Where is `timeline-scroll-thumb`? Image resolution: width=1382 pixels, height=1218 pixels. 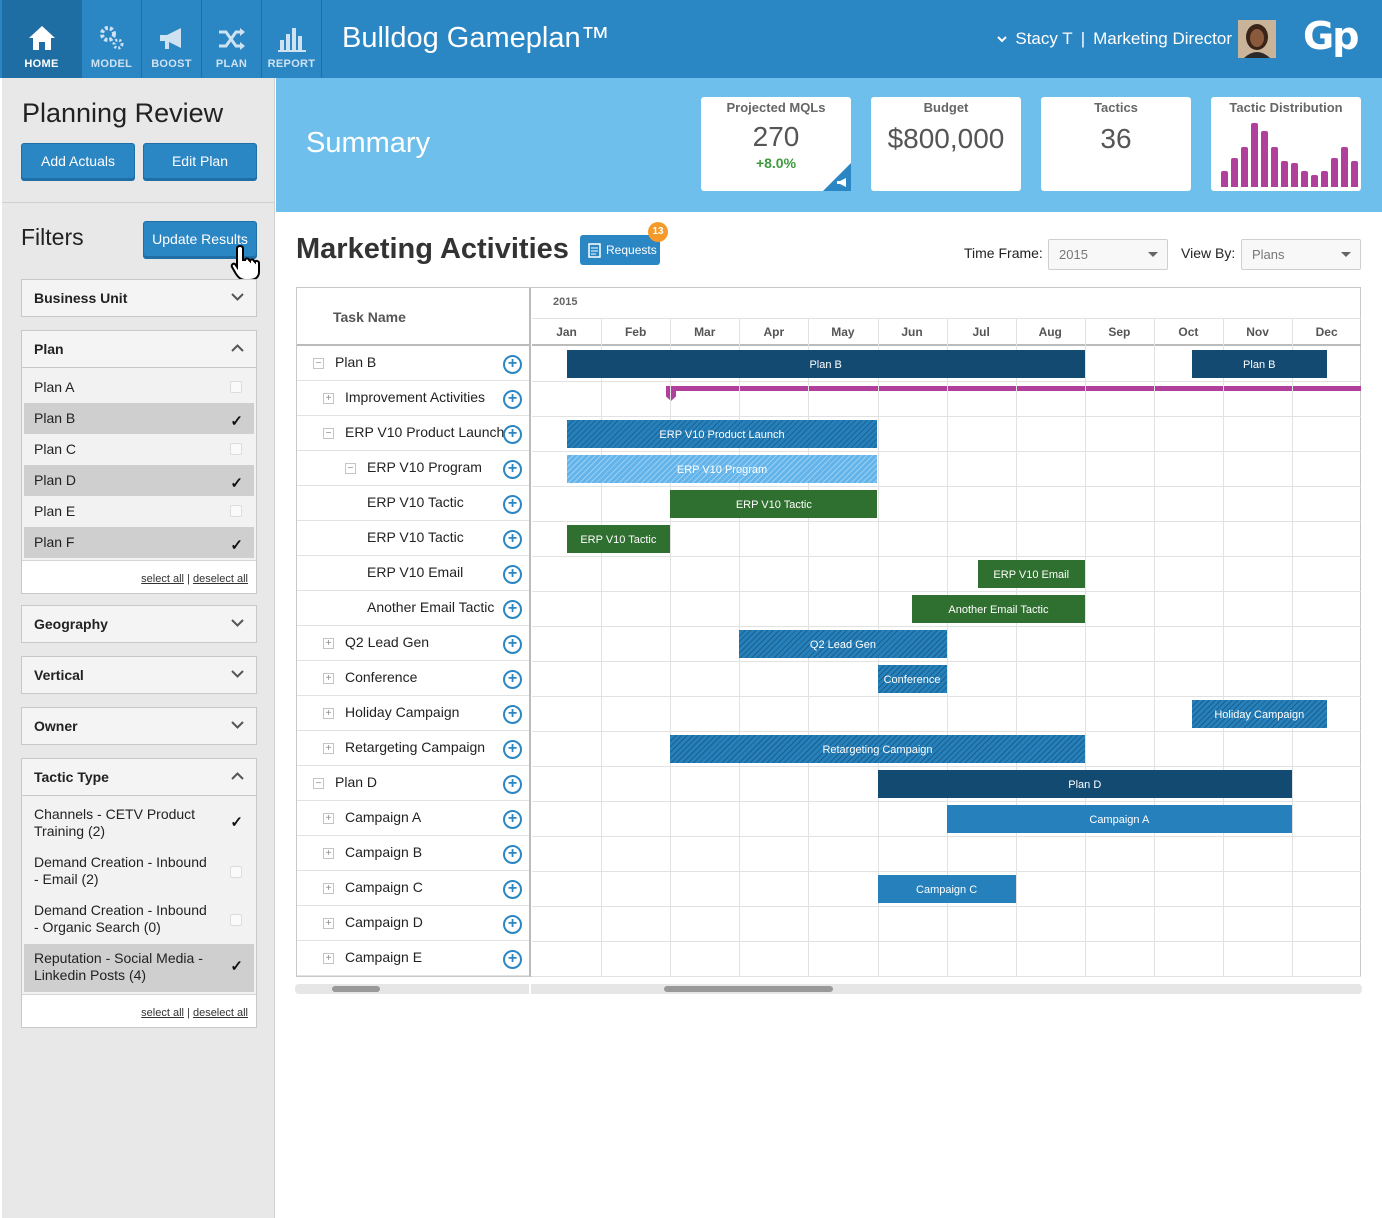 timeline-scroll-thumb is located at coordinates (748, 989).